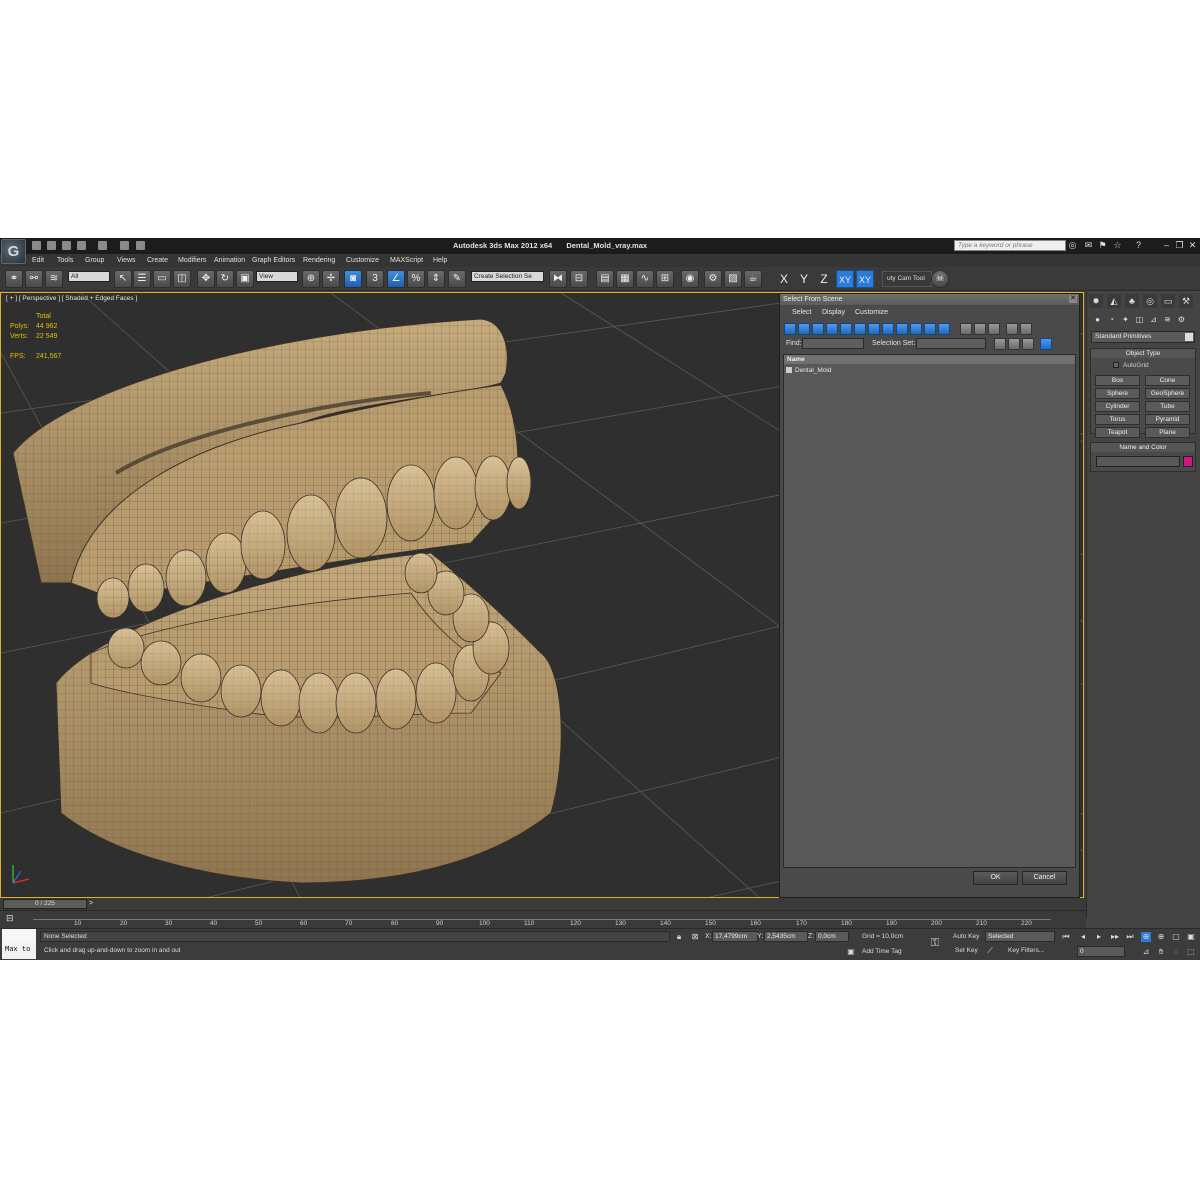  I want to click on scene-object-list: Name Dental_Mold, so click(929, 611).